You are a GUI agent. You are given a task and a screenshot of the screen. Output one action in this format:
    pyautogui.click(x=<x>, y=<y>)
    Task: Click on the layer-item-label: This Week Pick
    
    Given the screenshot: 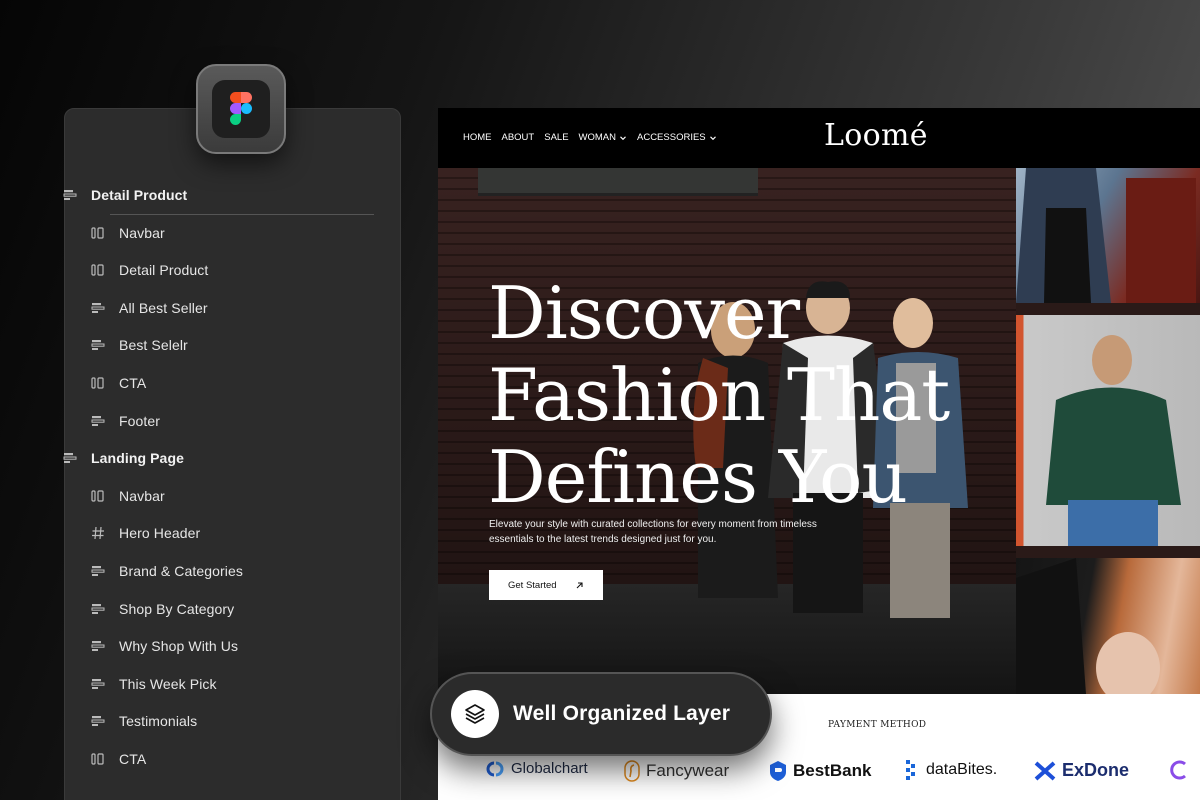 What is the action you would take?
    pyautogui.click(x=168, y=683)
    